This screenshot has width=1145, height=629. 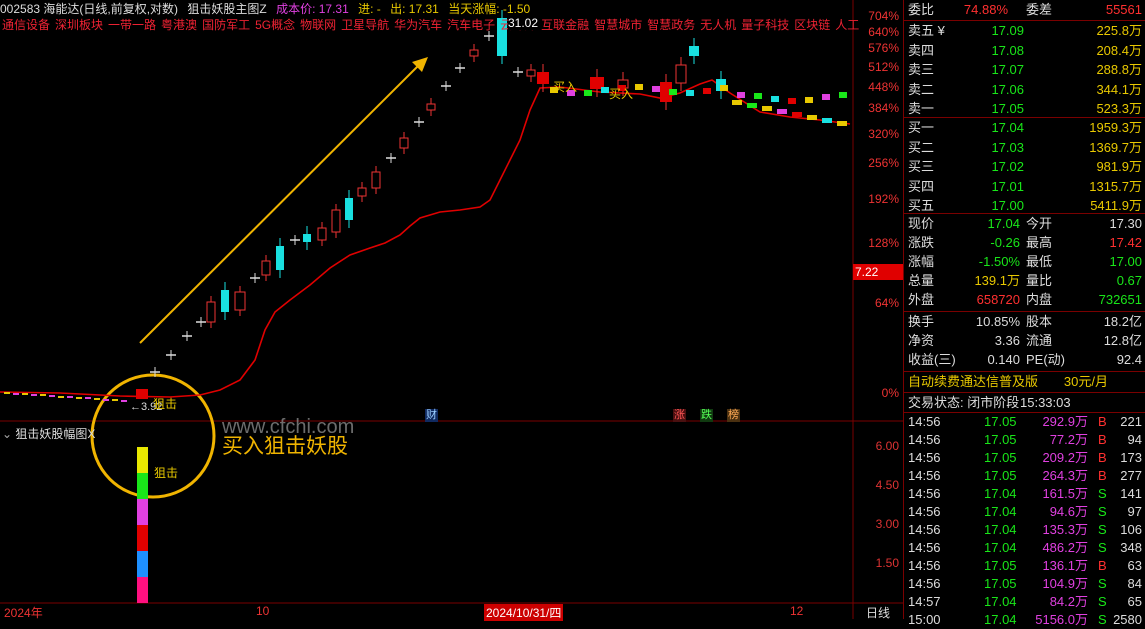 What do you see at coordinates (1123, 9) in the screenshot?
I see `weicha-value: 55561` at bounding box center [1123, 9].